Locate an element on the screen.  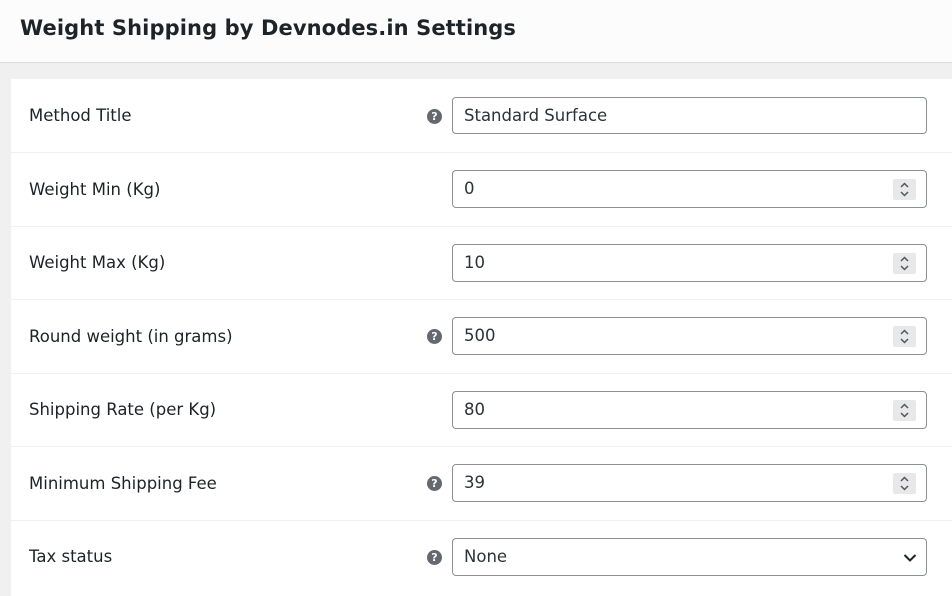
round-weight-input: 500 is located at coordinates (689, 336).